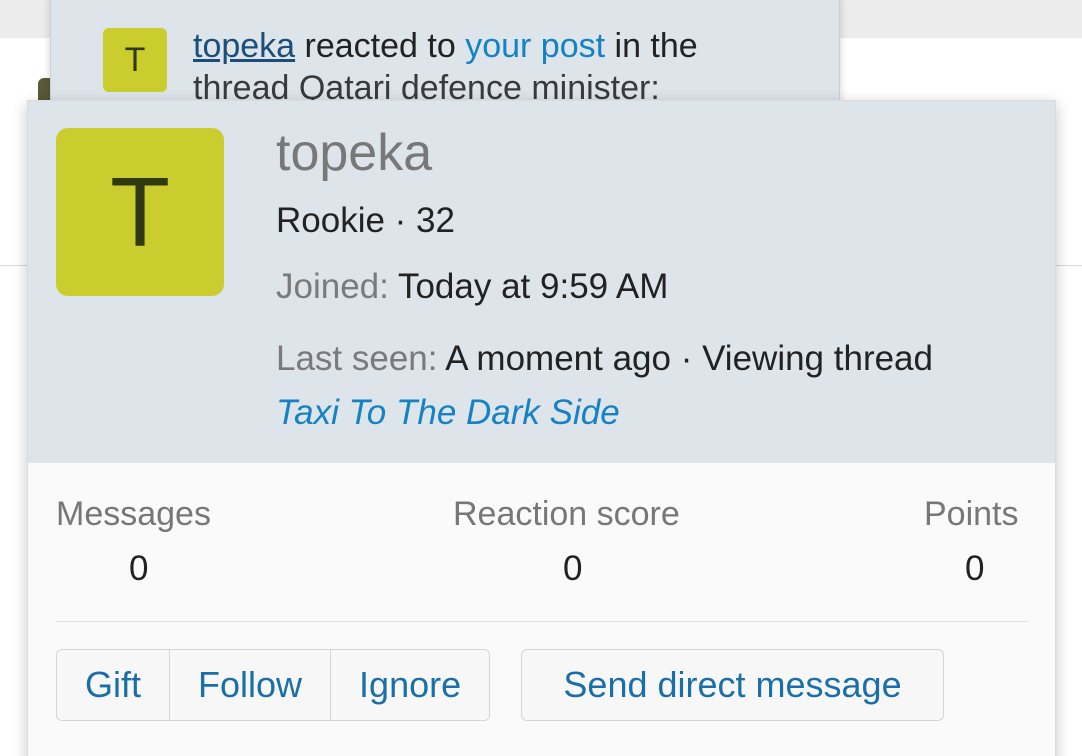  What do you see at coordinates (140, 212) in the screenshot?
I see `avatar: T` at bounding box center [140, 212].